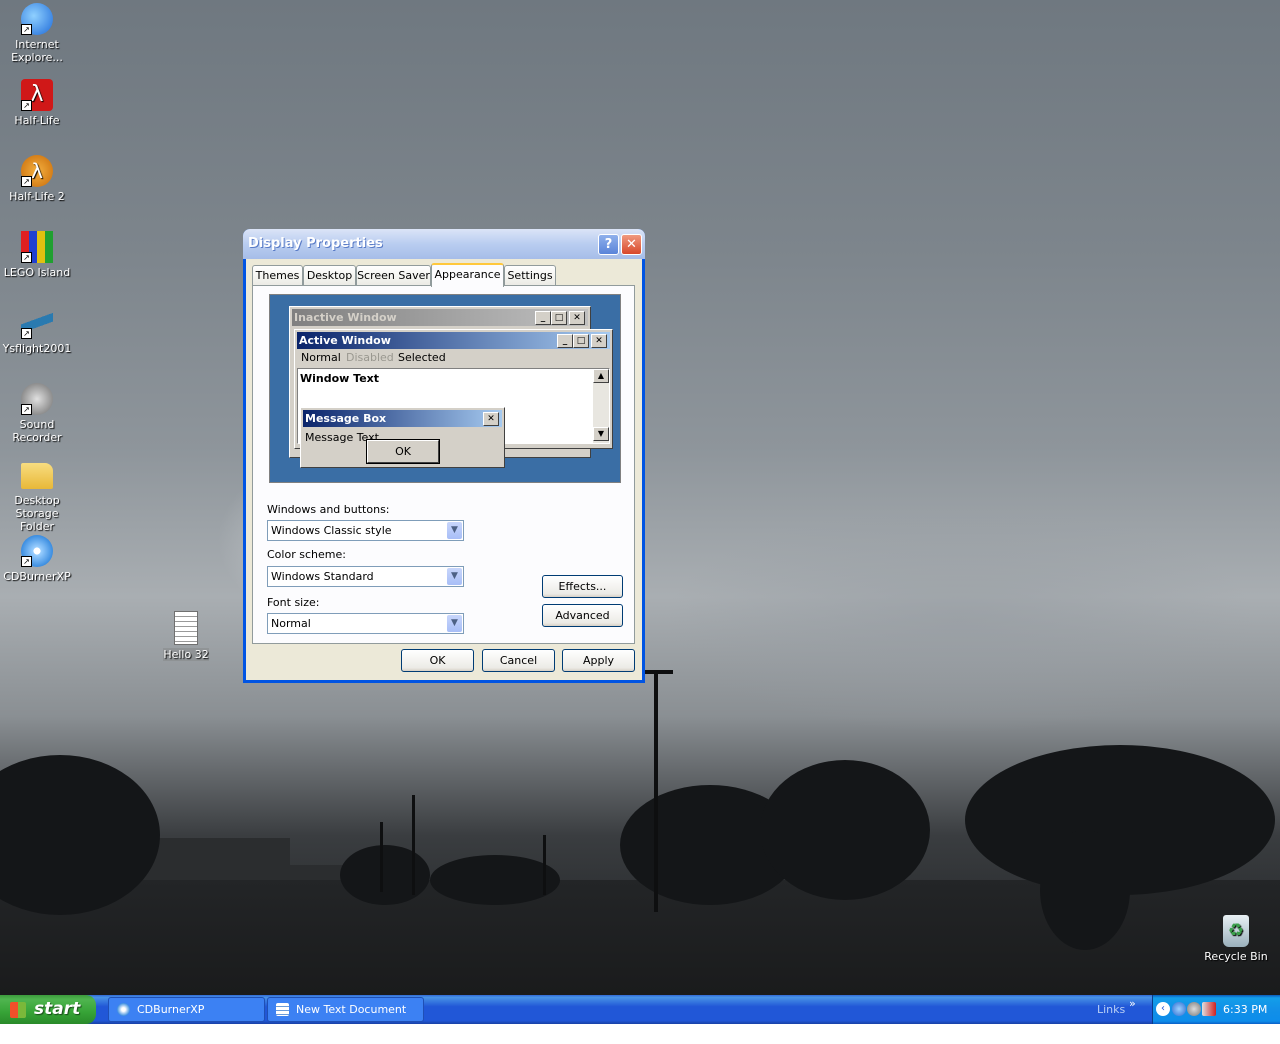  I want to click on scroll-up-icon: ▲, so click(601, 376).